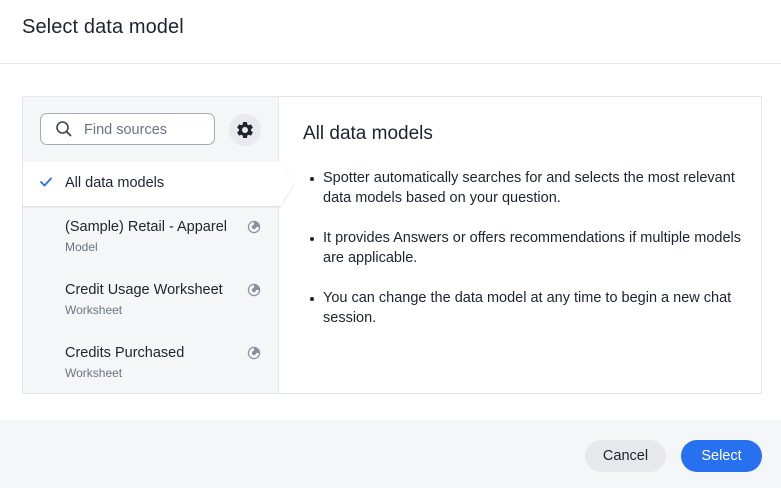  I want to click on details-title: All data models, so click(368, 133).